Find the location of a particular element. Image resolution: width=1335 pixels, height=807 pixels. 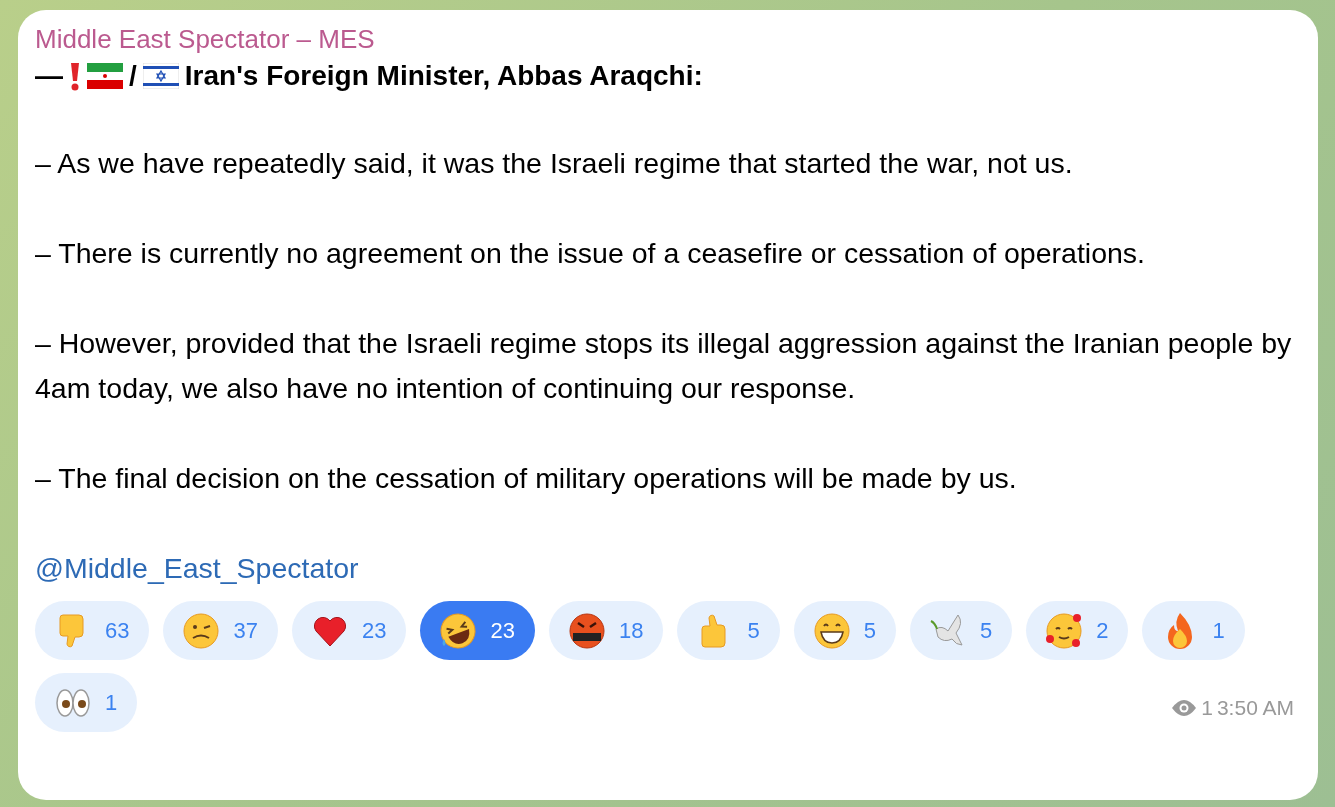

eye-icon is located at coordinates (1184, 708).